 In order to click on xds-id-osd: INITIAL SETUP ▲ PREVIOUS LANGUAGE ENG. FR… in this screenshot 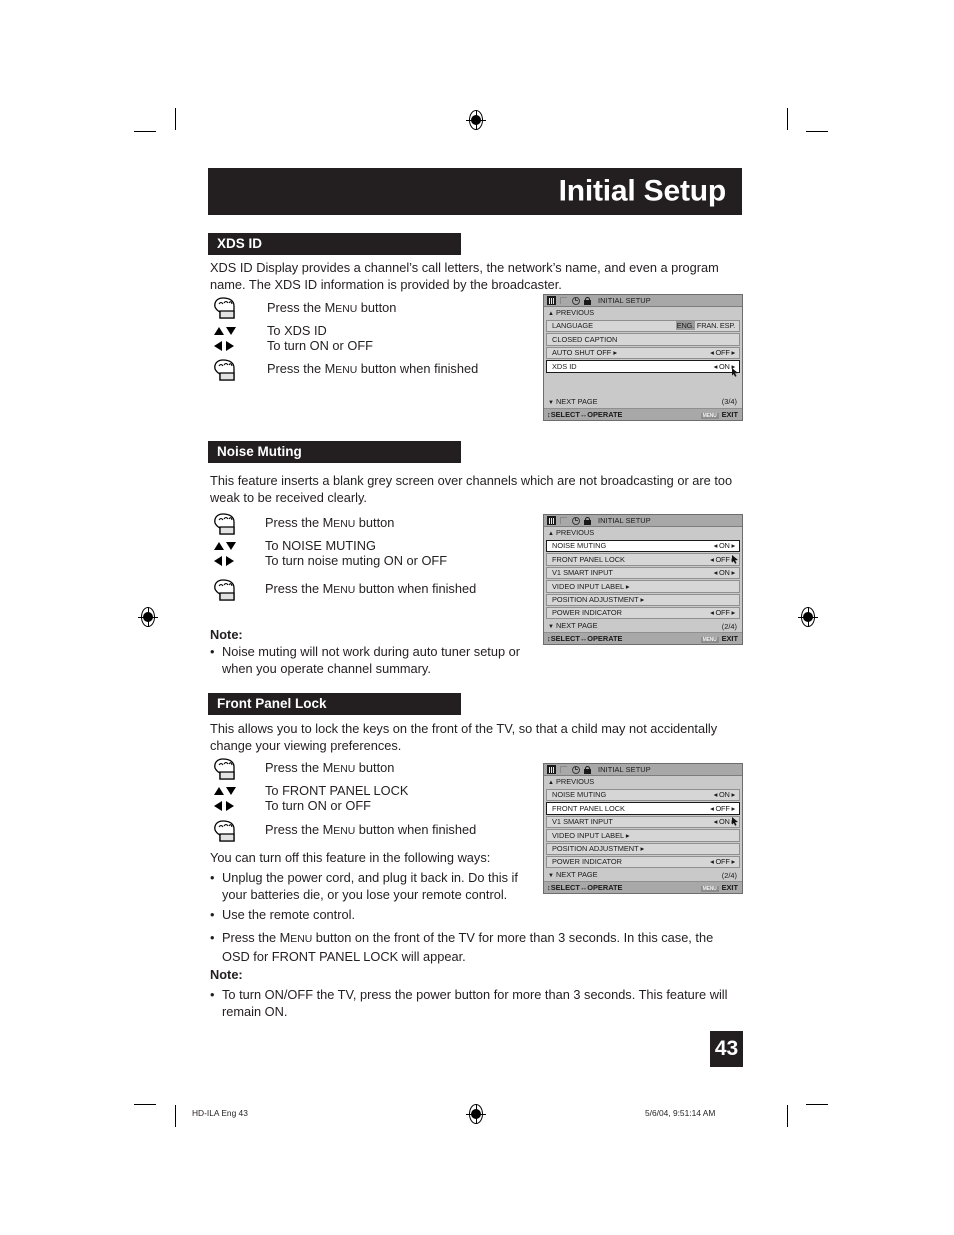, I will do `click(643, 357)`.